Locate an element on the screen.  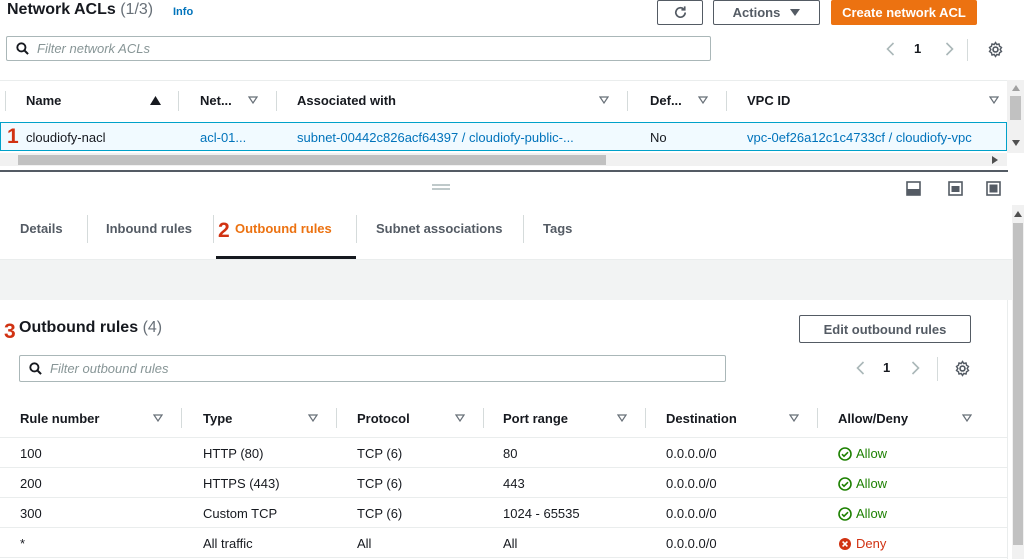
column-header-port-range: Port range is located at coordinates (535, 418).